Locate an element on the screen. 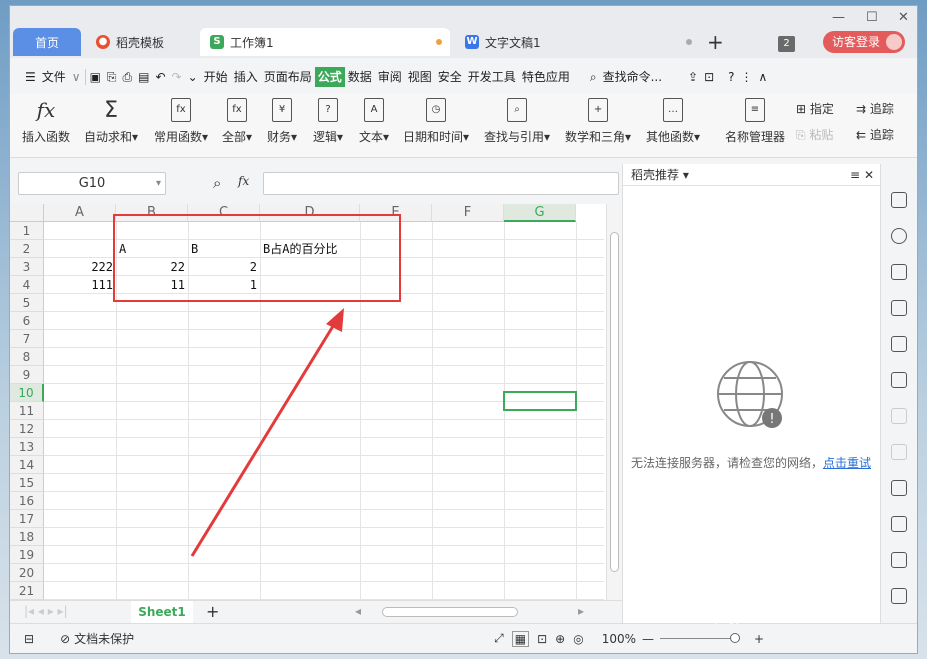 The width and height of the screenshot is (927, 659). trace-dependents-button: ⇇ 追踪 is located at coordinates (875, 134).